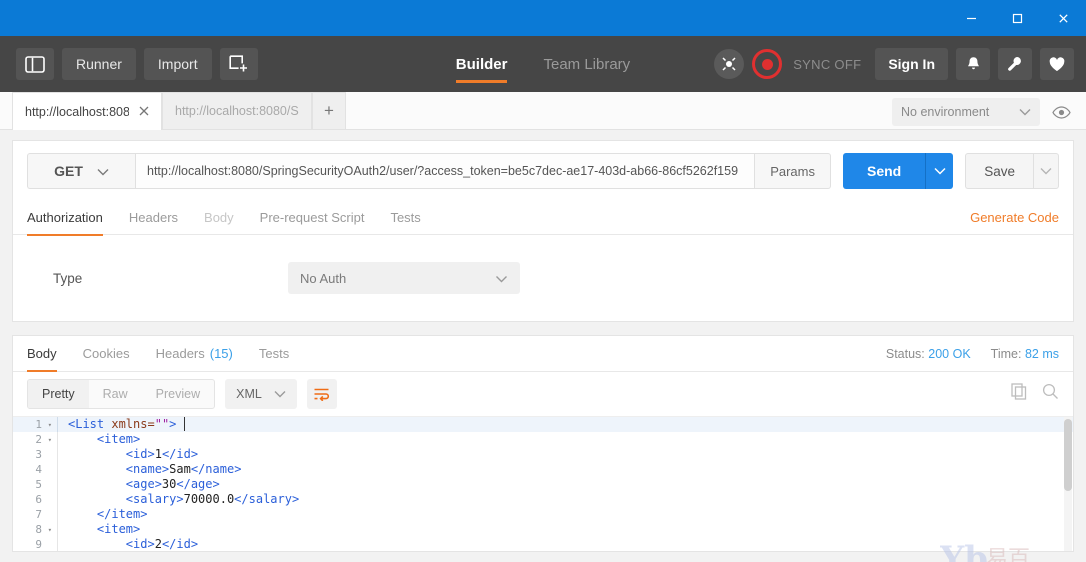 The image size is (1086, 562). Describe the element at coordinates (43, 529) in the screenshot. I see `line-number: 8 ▾` at that location.